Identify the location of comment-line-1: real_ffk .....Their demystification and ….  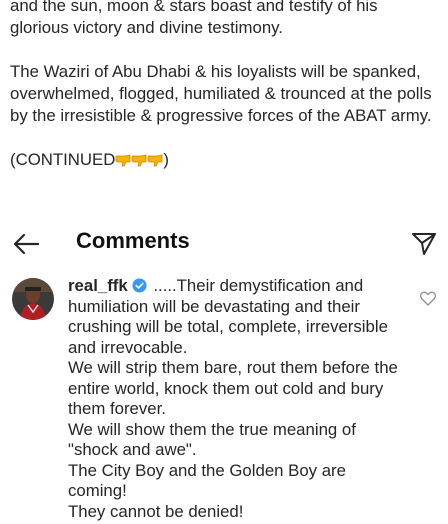
(238, 317).